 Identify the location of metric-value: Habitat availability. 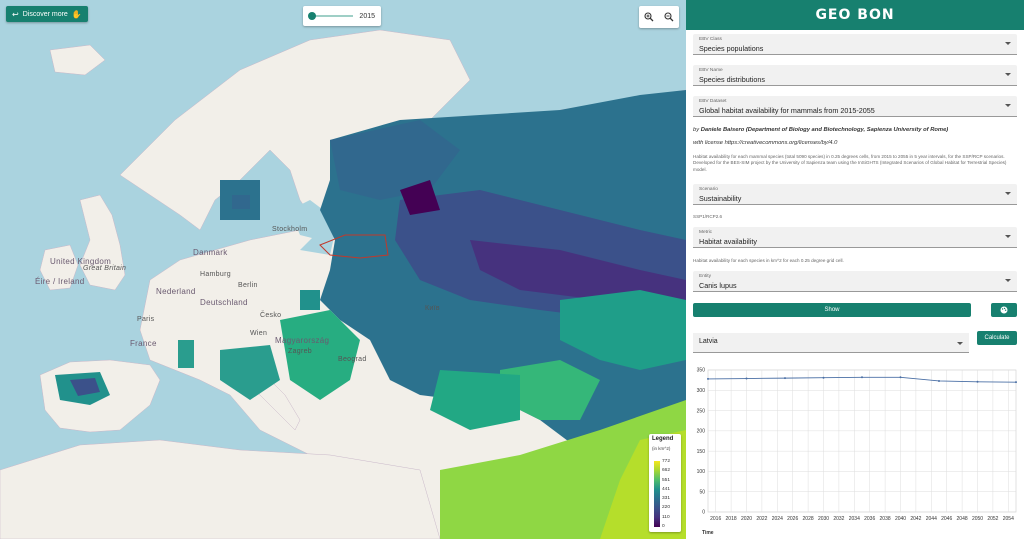
(728, 241).